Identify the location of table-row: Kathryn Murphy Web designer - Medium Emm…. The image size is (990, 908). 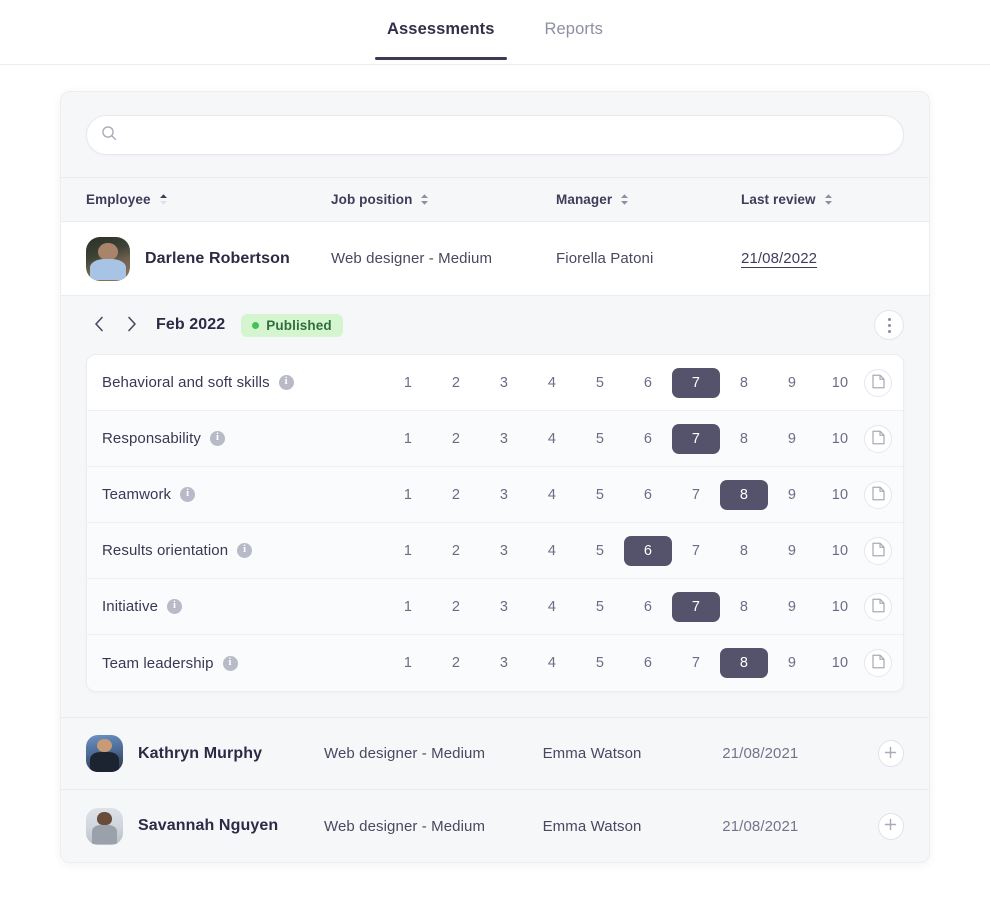
(495, 754).